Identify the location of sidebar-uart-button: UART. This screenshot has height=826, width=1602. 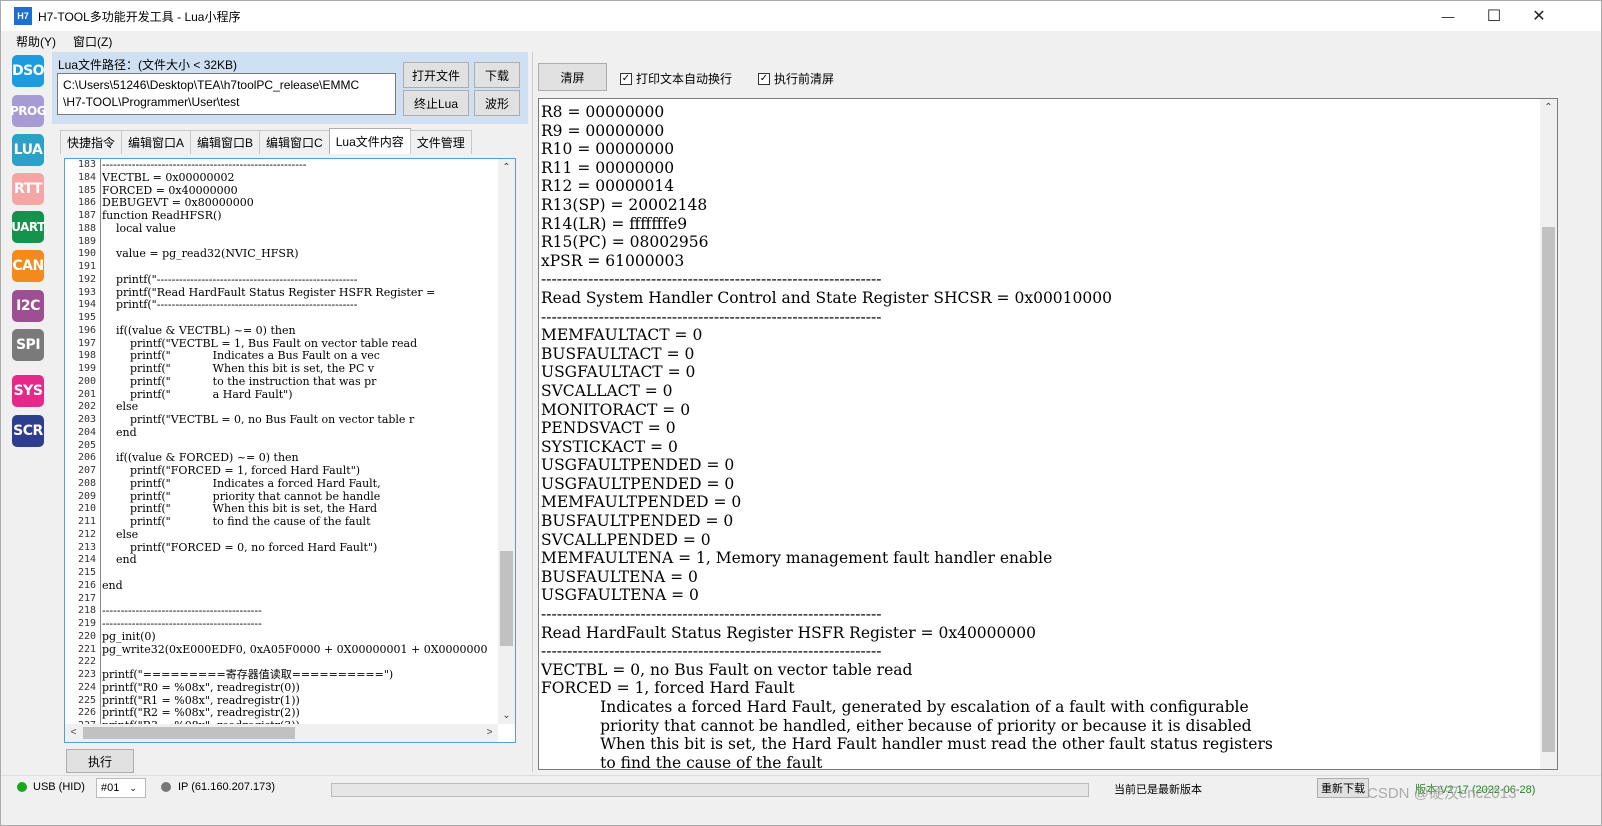
(28, 227).